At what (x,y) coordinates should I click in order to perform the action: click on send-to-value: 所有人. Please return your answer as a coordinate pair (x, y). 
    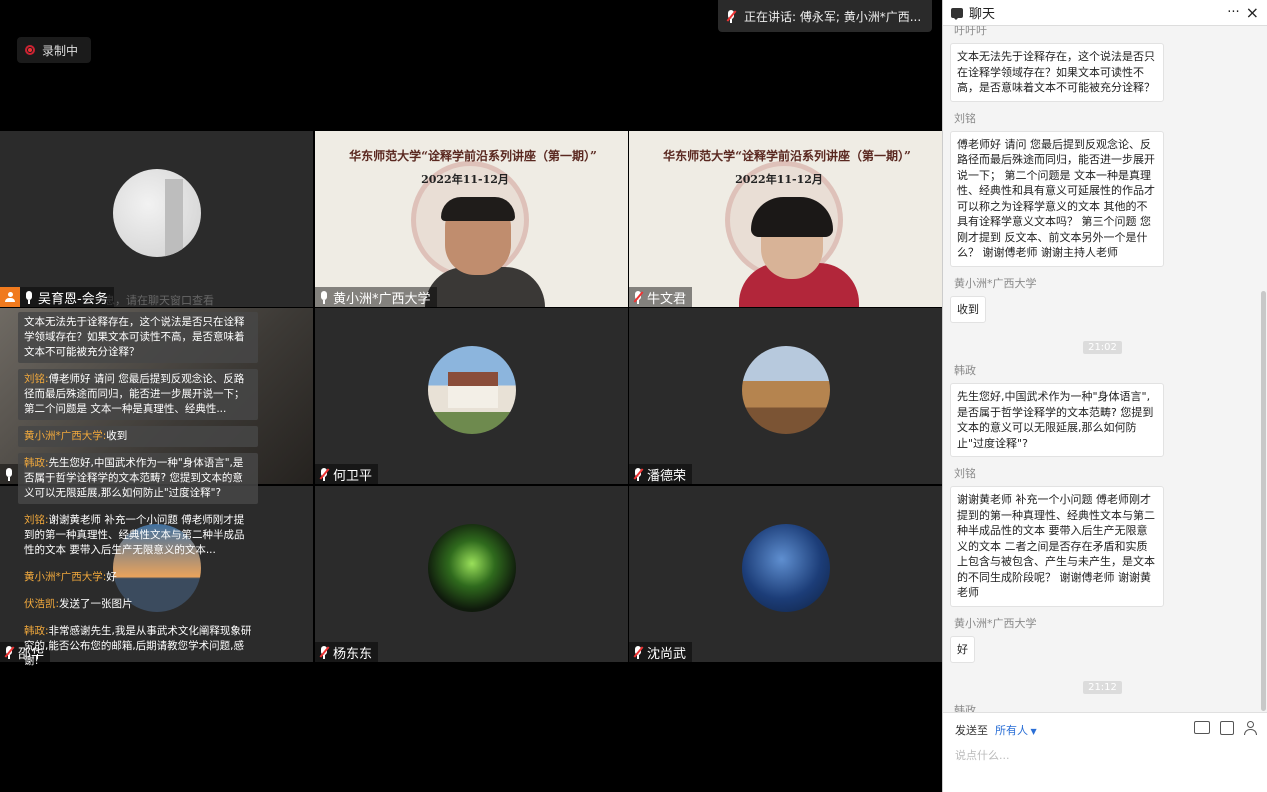
    Looking at the image, I should click on (1011, 730).